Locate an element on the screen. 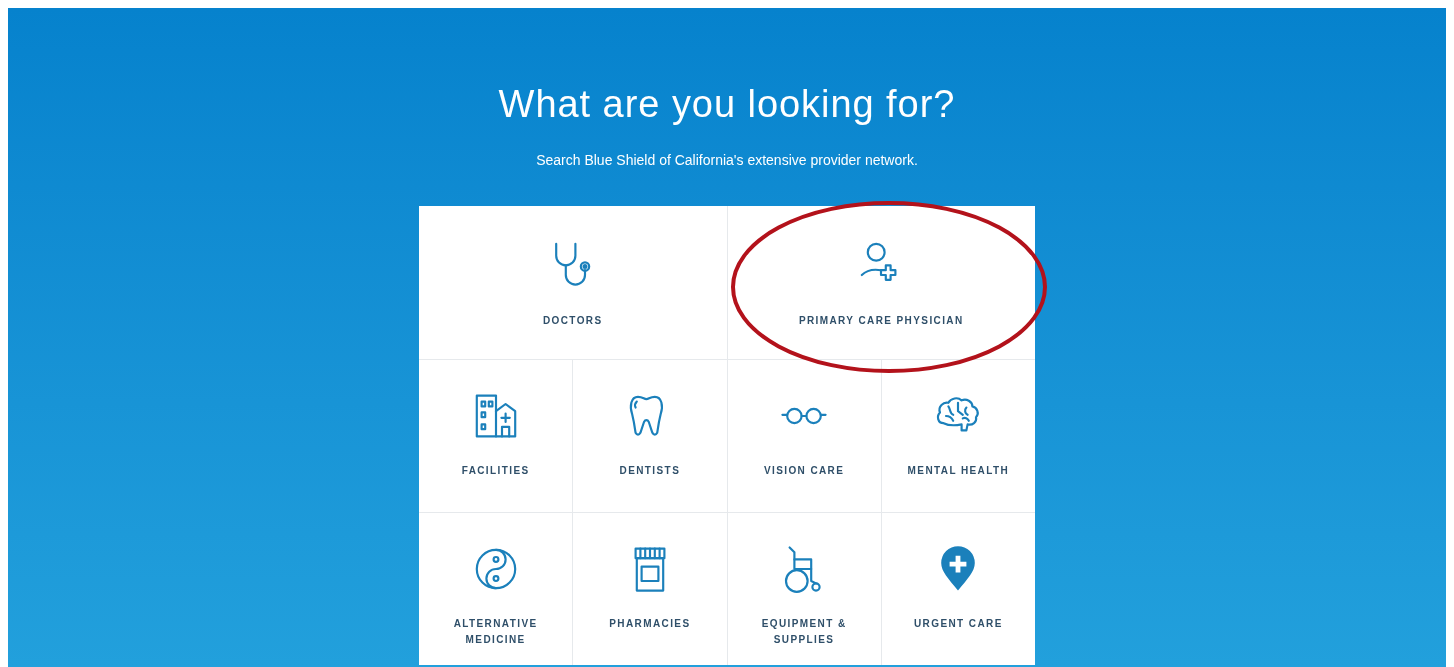 Image resolution: width=1454 pixels, height=667 pixels. category-tile: FACILITIES is located at coordinates (496, 435).